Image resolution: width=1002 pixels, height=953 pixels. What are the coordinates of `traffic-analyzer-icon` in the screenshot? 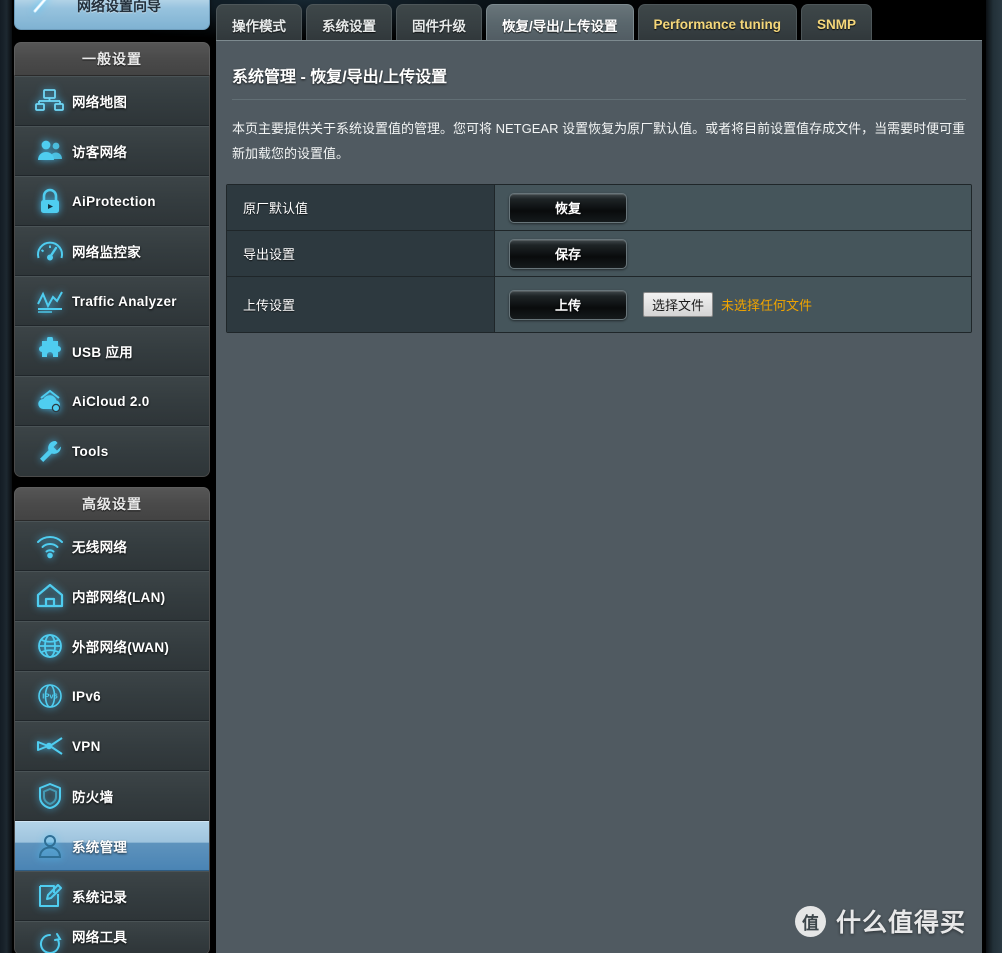 It's located at (50, 301).